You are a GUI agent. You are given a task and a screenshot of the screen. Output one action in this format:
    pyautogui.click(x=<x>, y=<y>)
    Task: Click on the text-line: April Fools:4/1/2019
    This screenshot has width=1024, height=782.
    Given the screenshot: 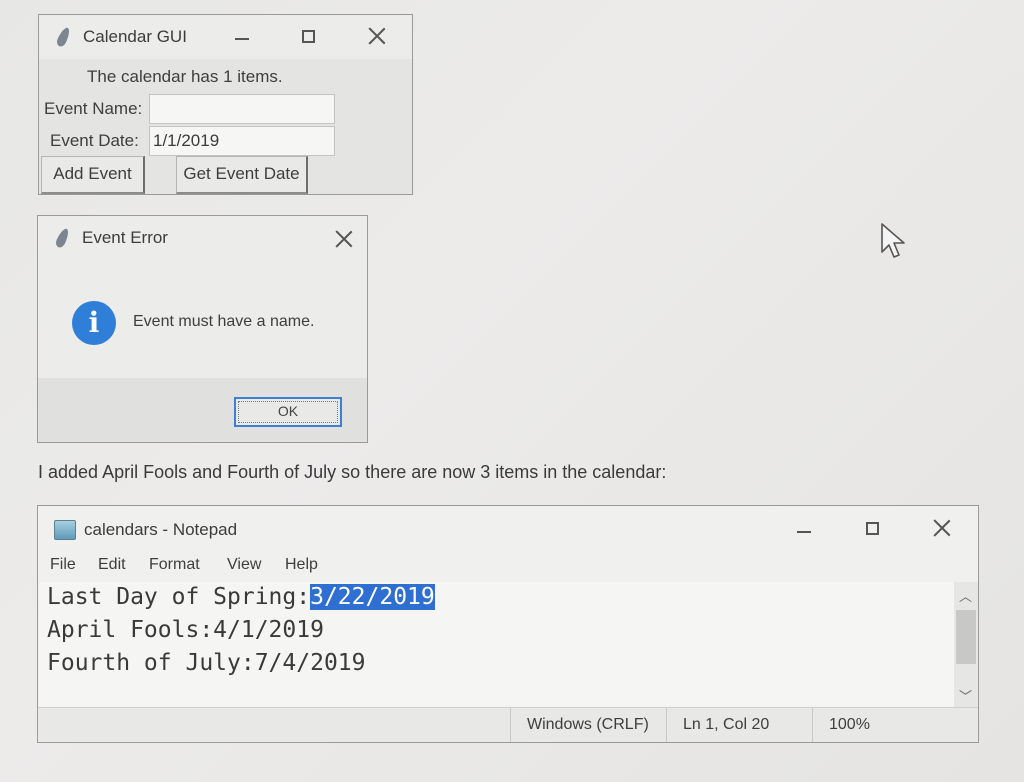 What is the action you would take?
    pyautogui.click(x=185, y=630)
    